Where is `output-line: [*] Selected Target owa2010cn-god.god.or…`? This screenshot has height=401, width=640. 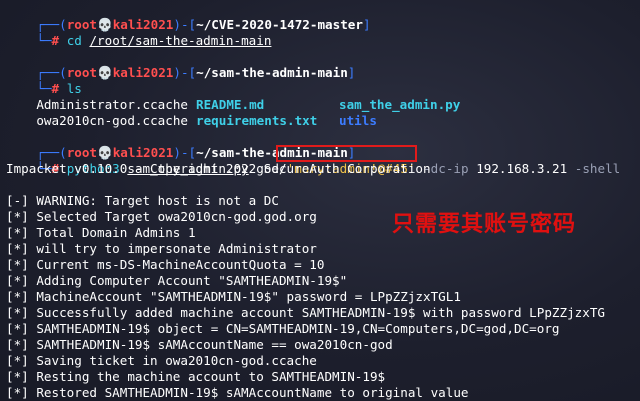 output-line: [*] Selected Target owa2010cn-god.god.or… is located at coordinates (161, 216).